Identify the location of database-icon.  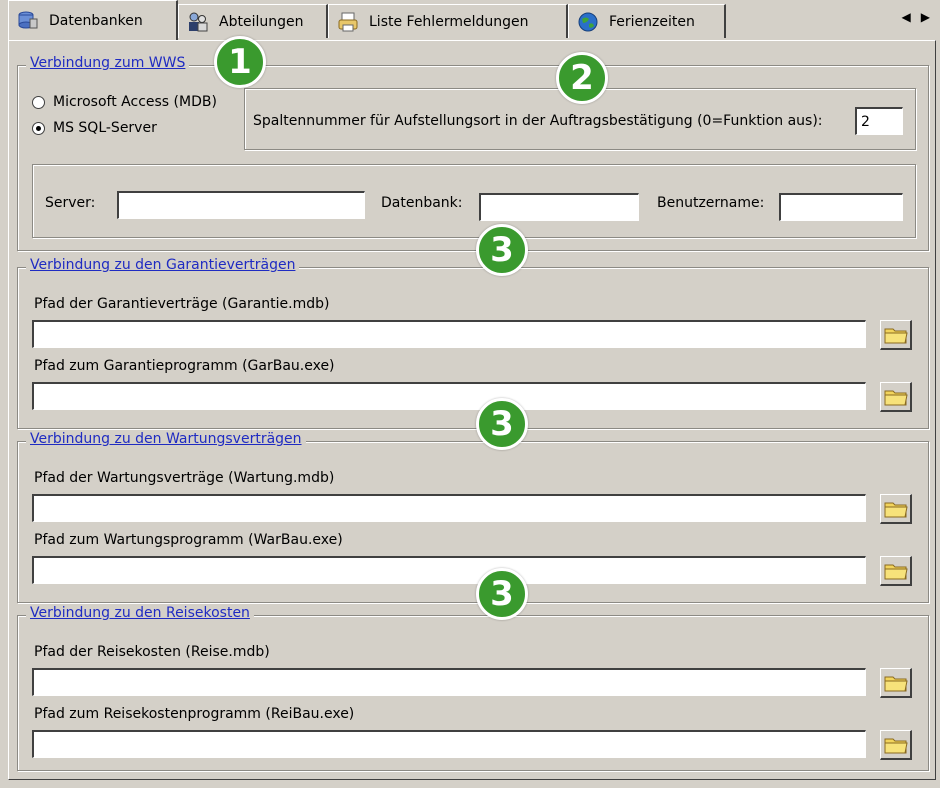
(28, 21).